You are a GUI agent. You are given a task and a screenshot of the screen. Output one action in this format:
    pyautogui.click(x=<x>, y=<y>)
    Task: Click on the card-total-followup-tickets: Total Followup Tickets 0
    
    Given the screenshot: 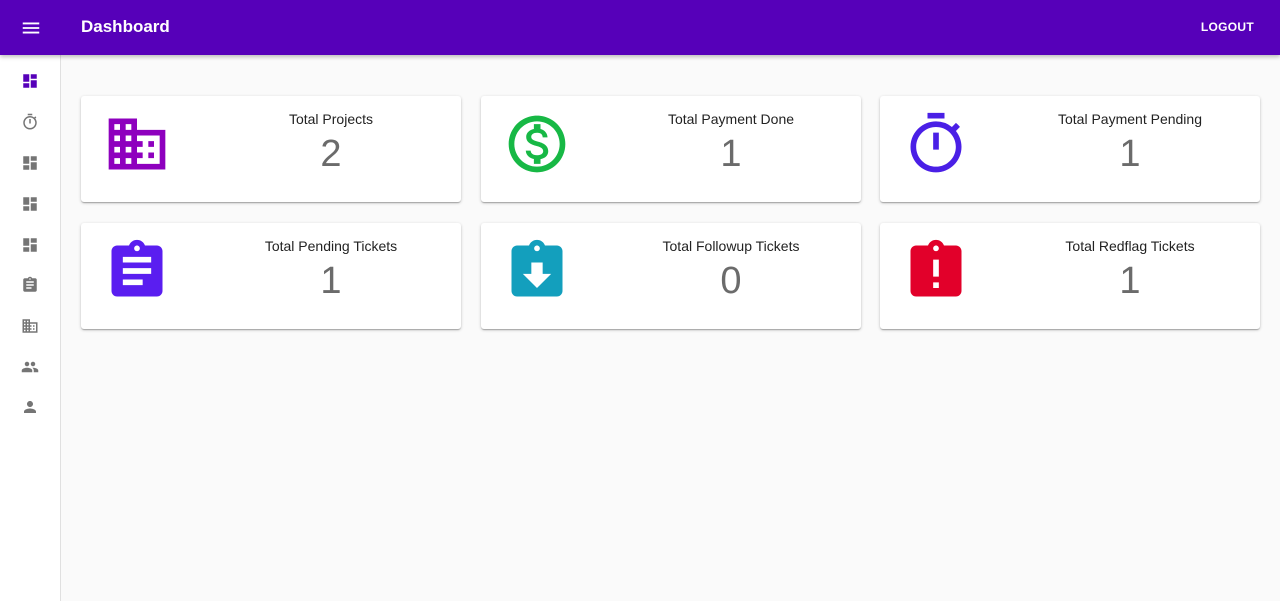 What is the action you would take?
    pyautogui.click(x=671, y=276)
    